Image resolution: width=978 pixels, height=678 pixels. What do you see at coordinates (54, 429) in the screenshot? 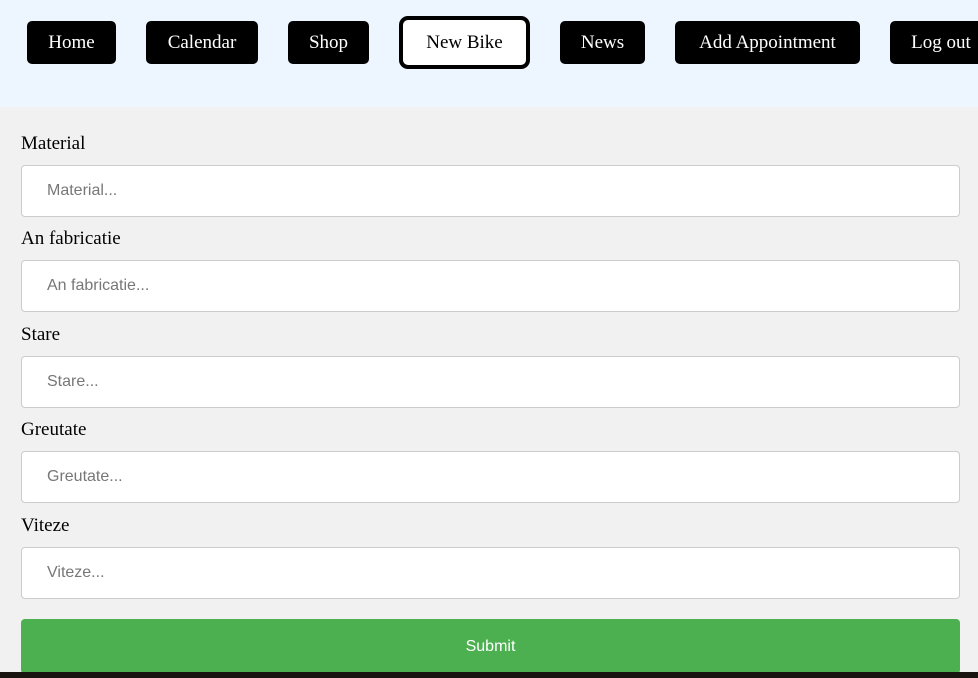
I see `greutate-label: Greutate` at bounding box center [54, 429].